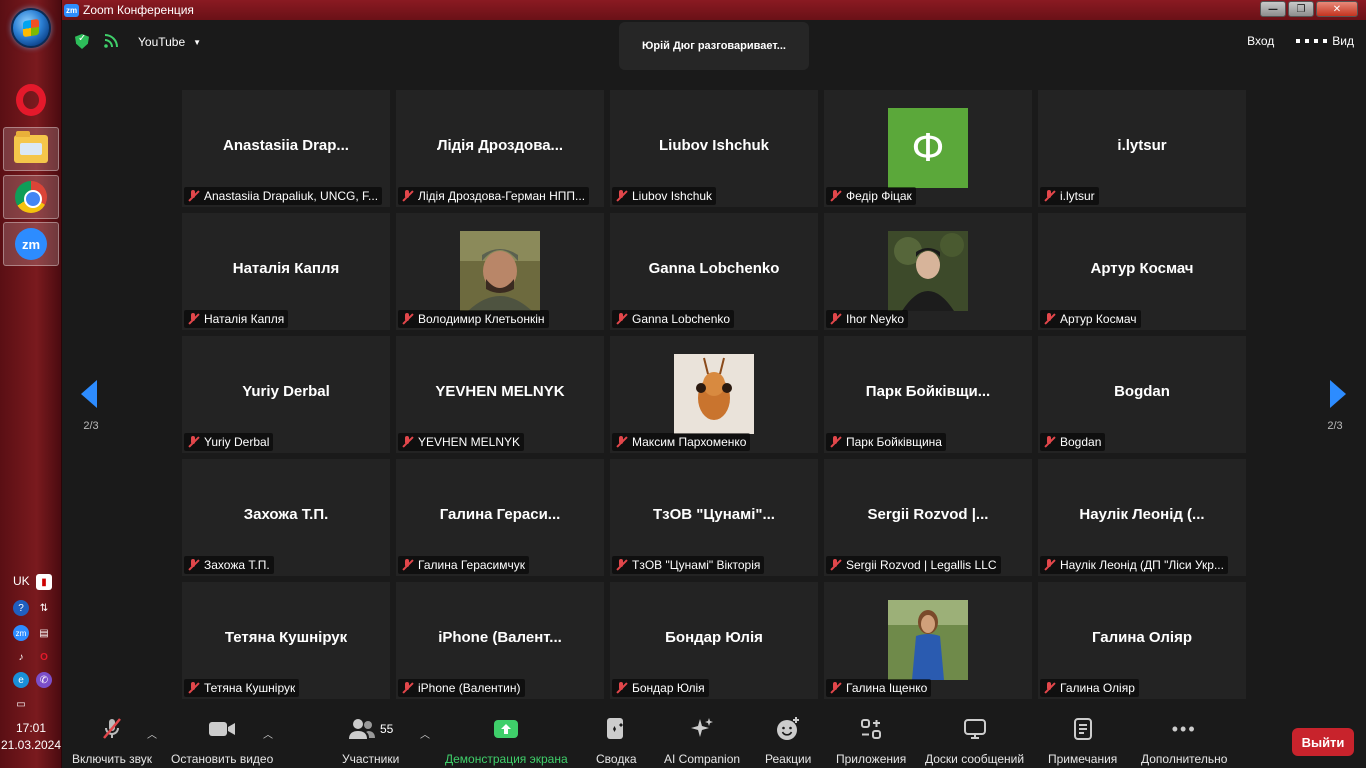  Describe the element at coordinates (21, 581) in the screenshot. I see `language-indicator: UK` at that location.